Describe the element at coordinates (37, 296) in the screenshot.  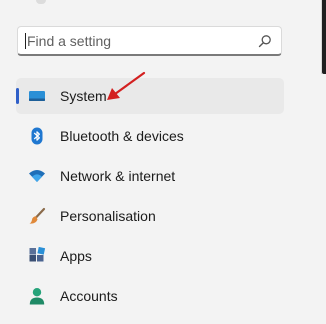
I see `accounts-icon` at that location.